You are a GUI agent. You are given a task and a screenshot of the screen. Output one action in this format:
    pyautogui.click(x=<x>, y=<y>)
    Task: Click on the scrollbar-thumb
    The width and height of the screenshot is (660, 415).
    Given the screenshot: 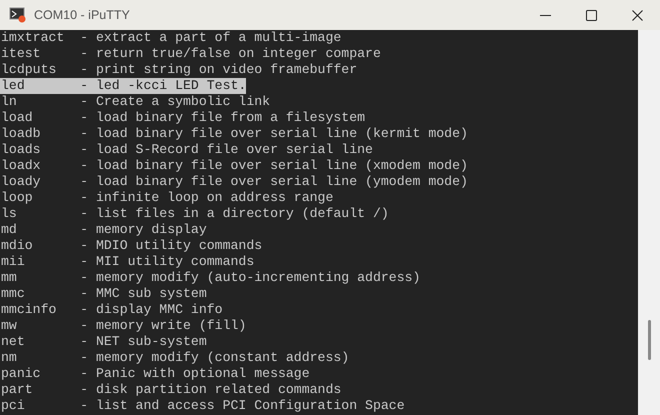 What is the action you would take?
    pyautogui.click(x=649, y=340)
    